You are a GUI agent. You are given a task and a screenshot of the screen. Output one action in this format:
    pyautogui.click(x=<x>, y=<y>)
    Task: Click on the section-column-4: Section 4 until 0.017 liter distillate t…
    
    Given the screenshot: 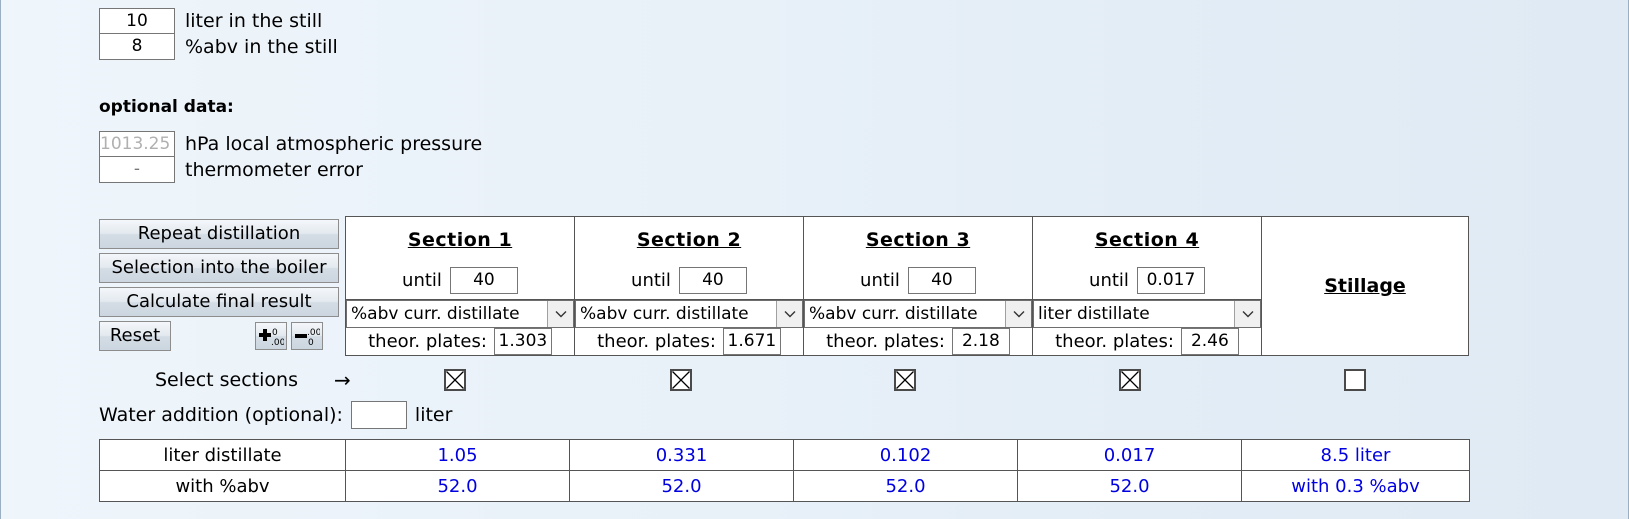 What is the action you would take?
    pyautogui.click(x=1147, y=286)
    